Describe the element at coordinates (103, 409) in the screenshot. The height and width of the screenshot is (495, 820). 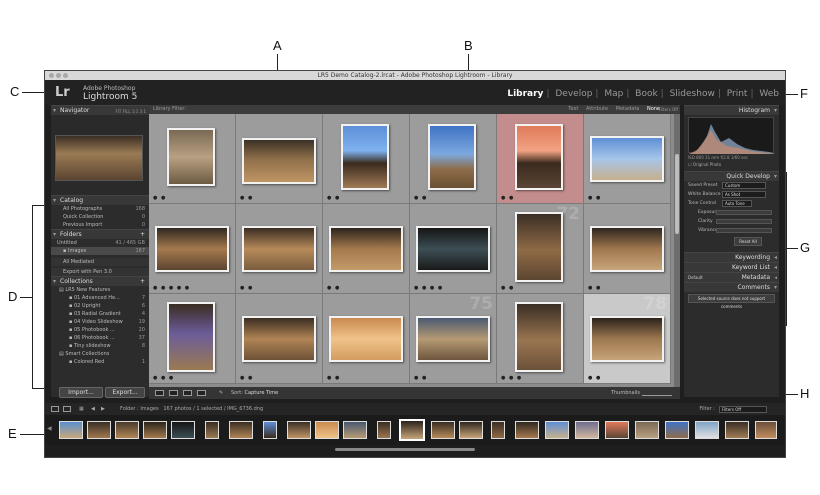
I see `forward-arrow-icon: ▶` at that location.